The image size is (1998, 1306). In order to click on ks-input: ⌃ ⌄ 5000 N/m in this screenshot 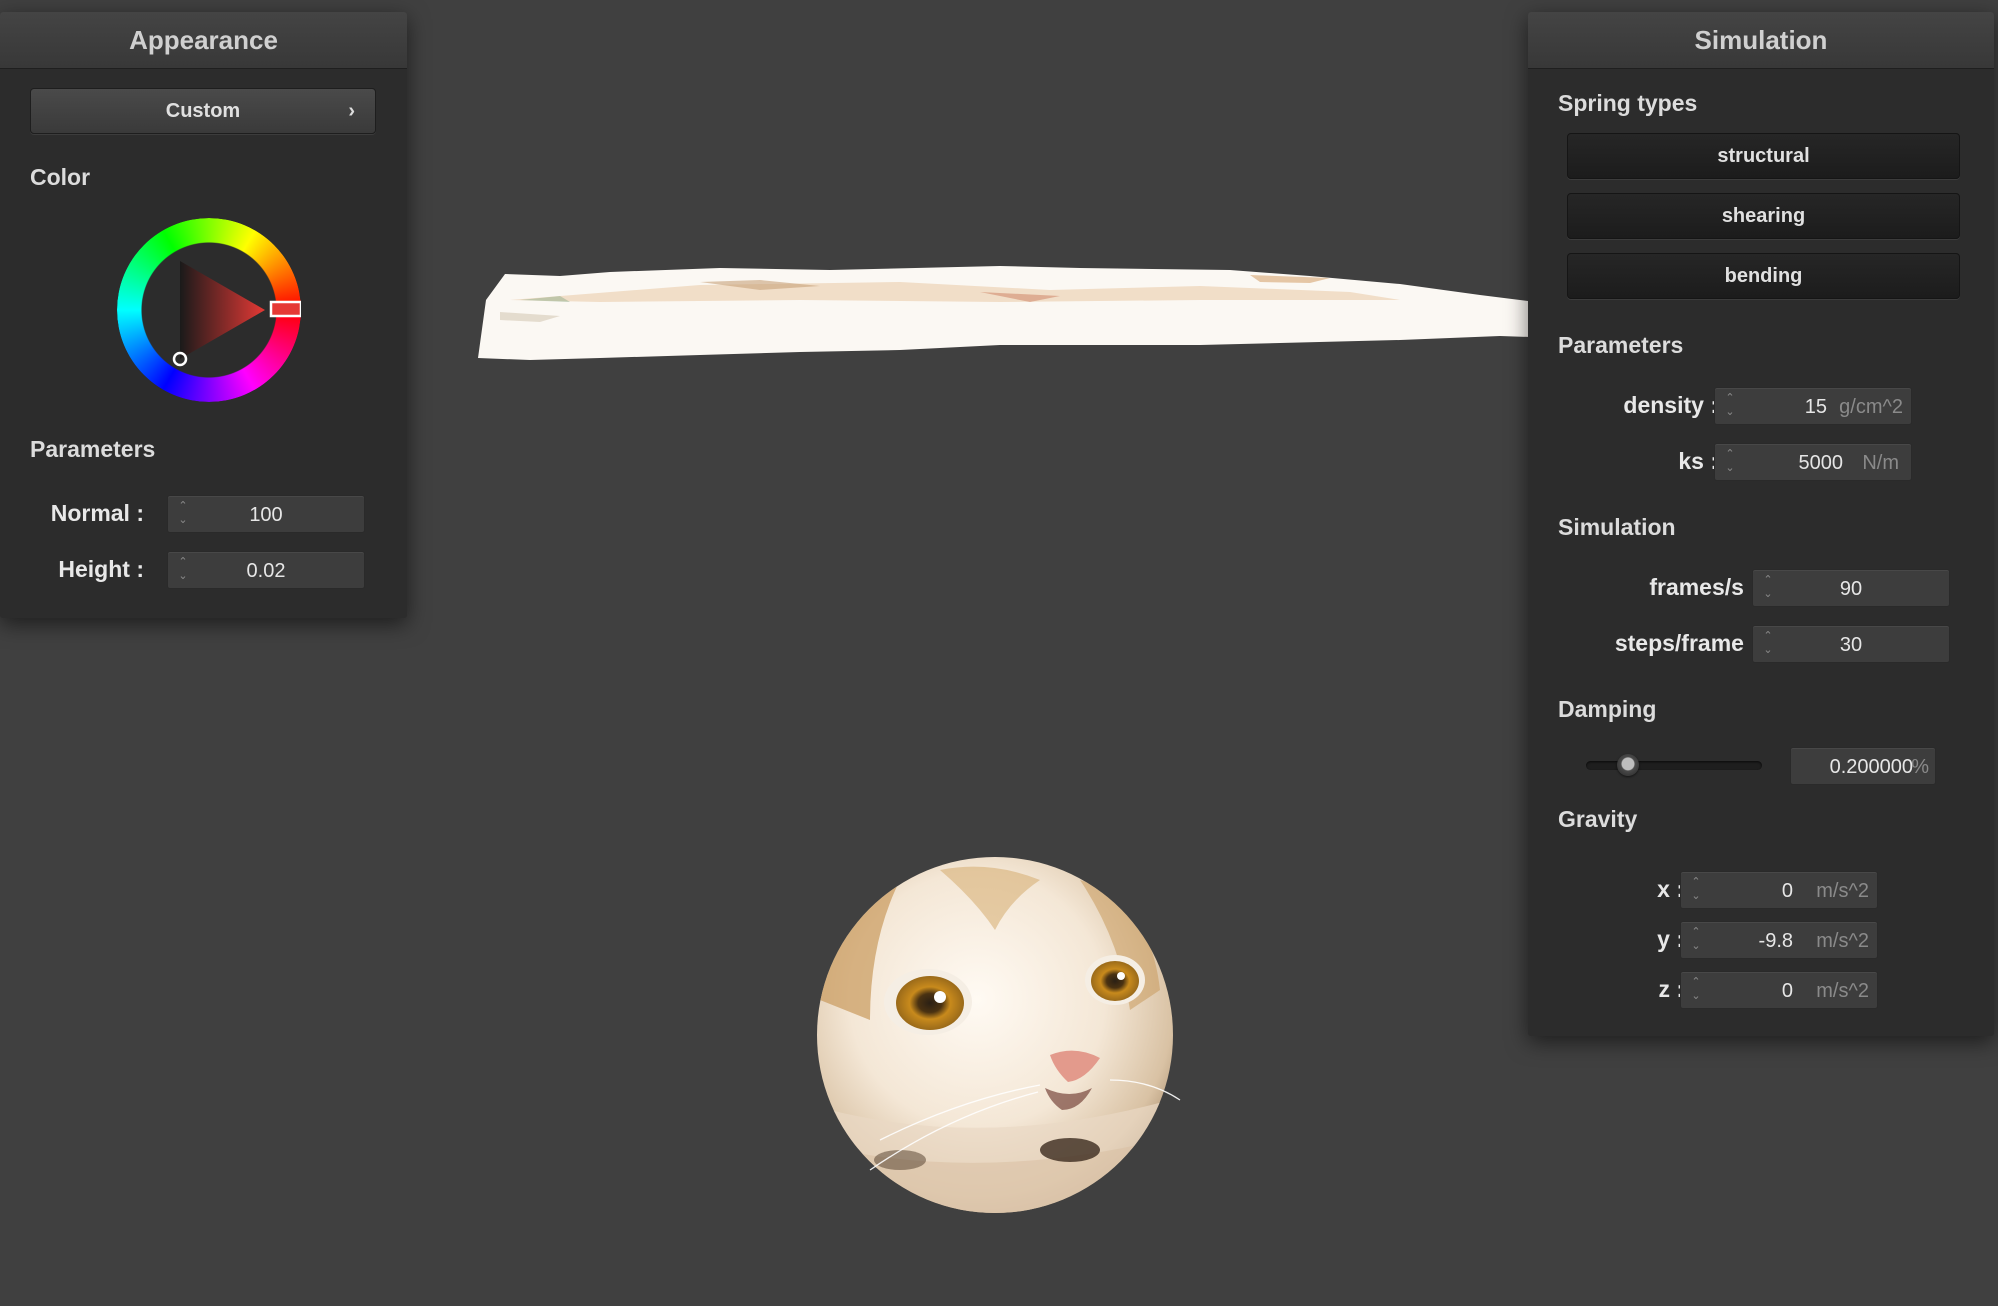, I will do `click(1813, 462)`.